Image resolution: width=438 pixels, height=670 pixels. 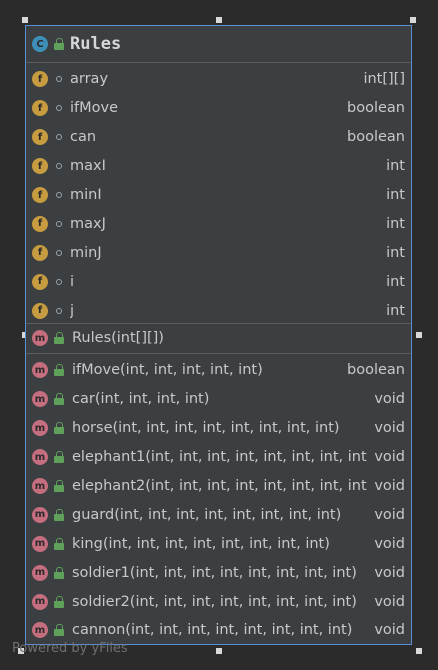 What do you see at coordinates (86, 195) in the screenshot?
I see `field-name: minI` at bounding box center [86, 195].